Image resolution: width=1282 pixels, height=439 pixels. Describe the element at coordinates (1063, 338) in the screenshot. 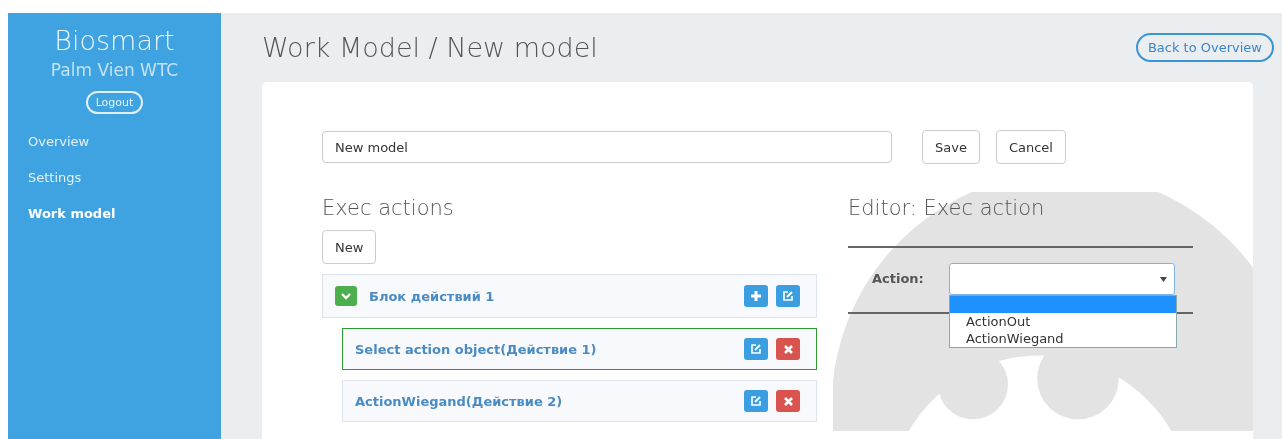

I see `dropdown-option: ActionWiegand` at that location.